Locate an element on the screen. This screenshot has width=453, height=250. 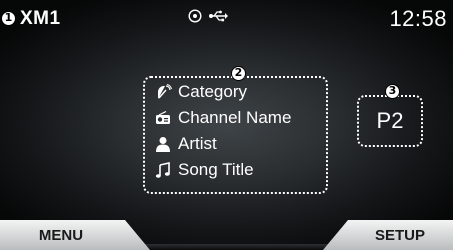
usb-icon is located at coordinates (218, 16).